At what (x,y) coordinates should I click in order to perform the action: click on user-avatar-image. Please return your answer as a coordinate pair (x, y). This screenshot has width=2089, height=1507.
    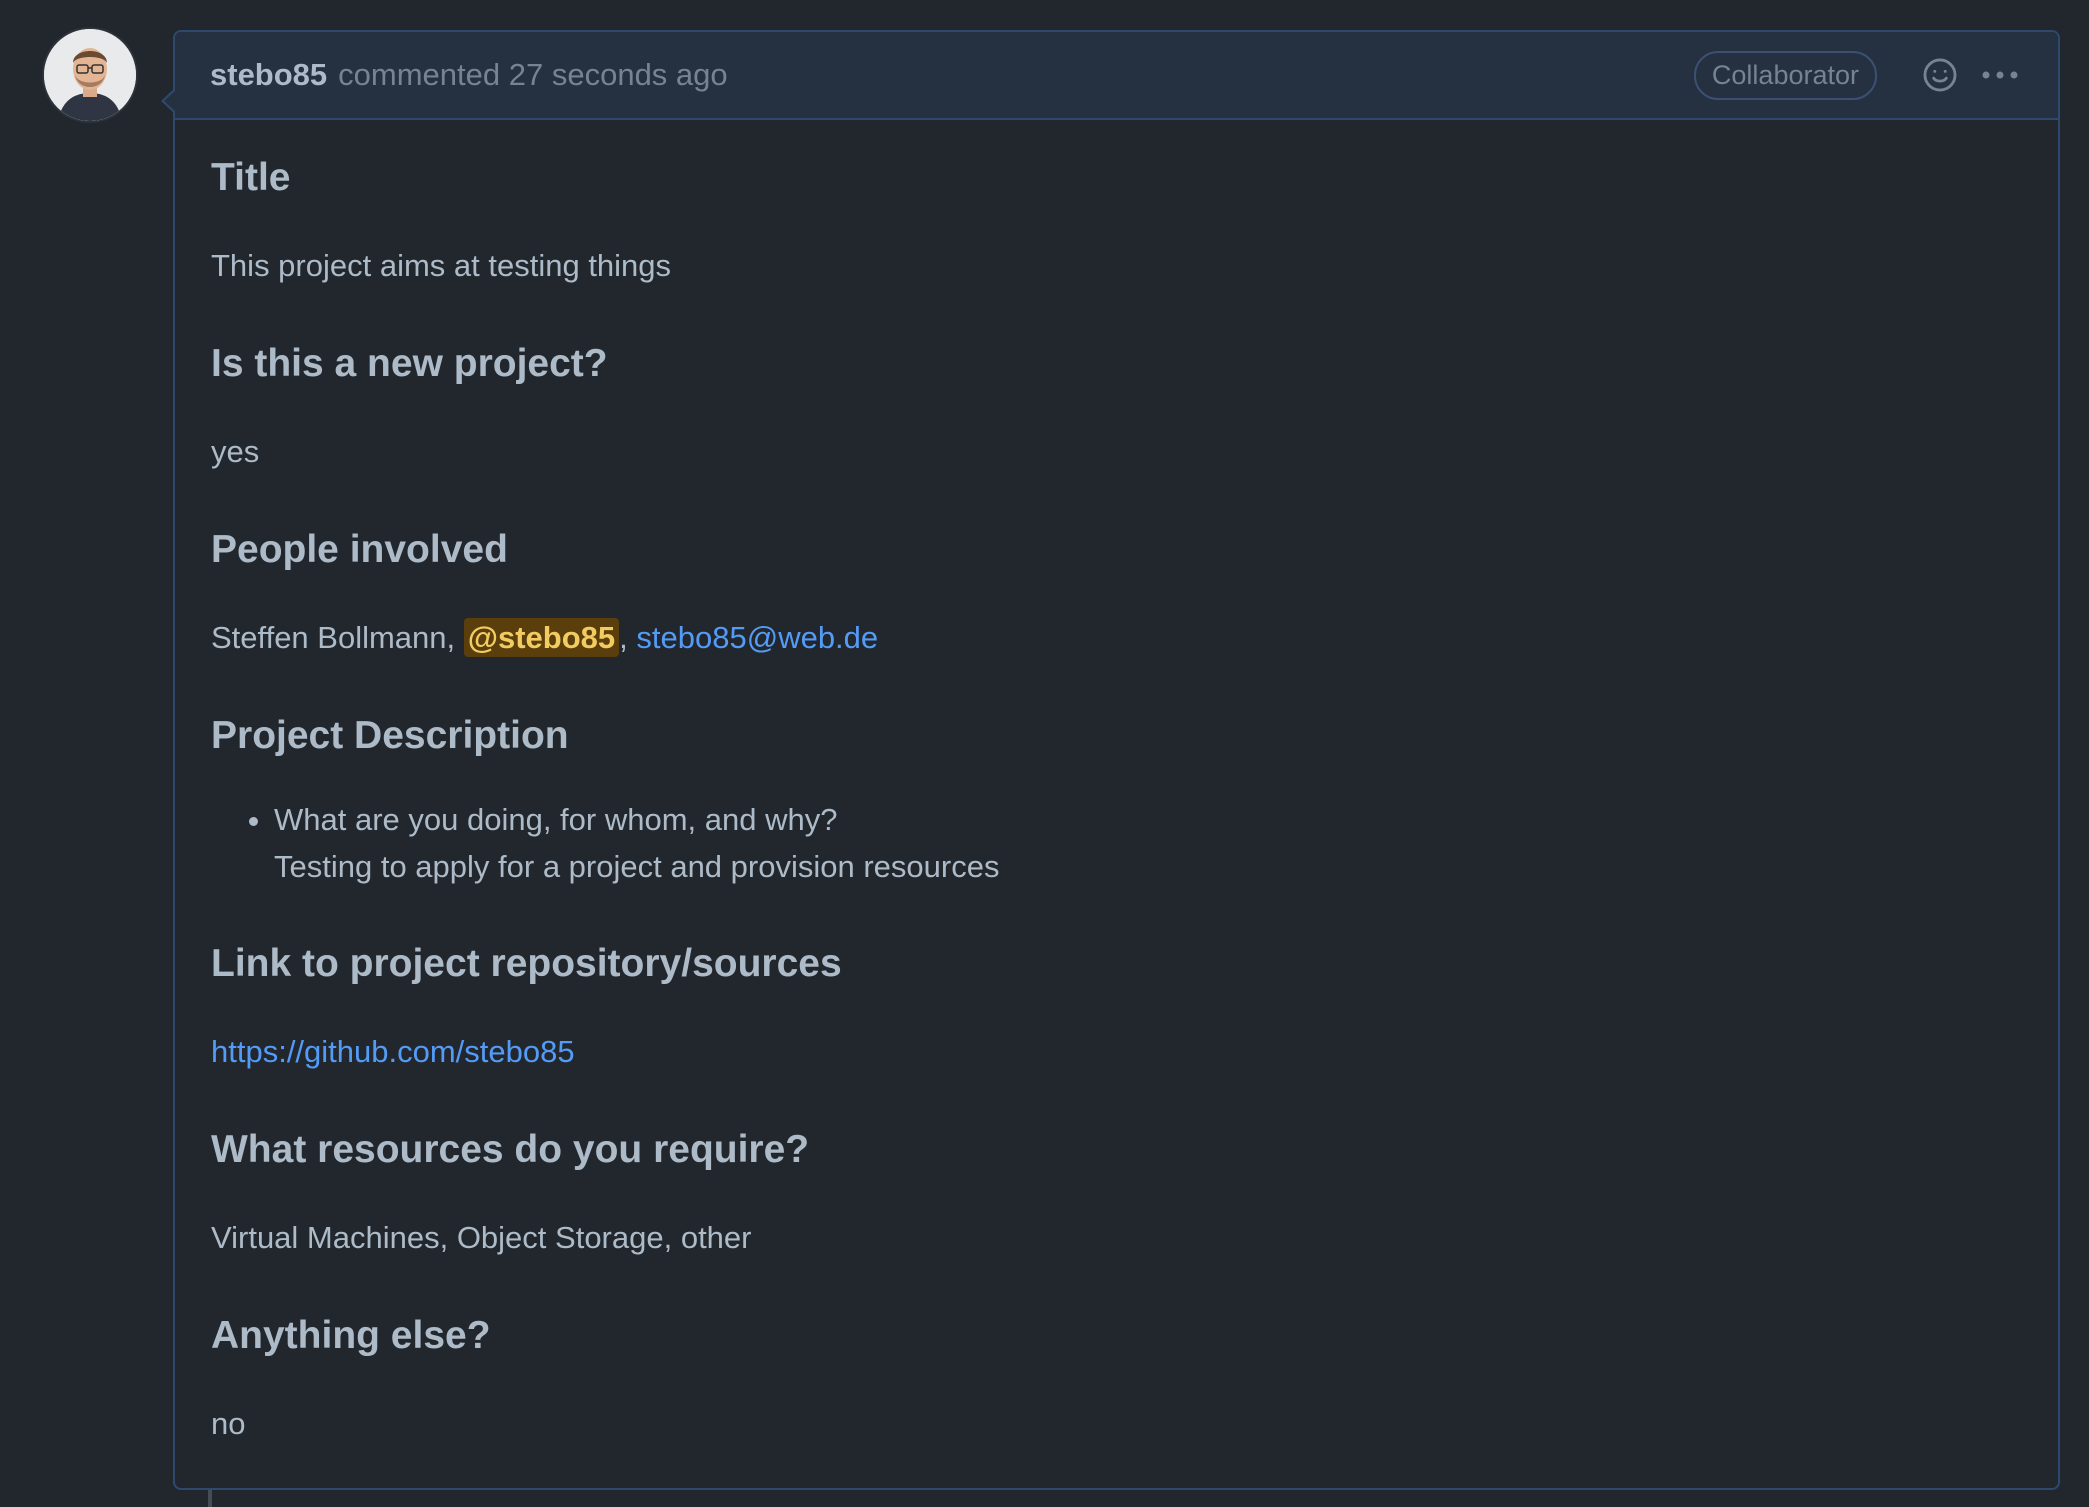
    Looking at the image, I should click on (90, 75).